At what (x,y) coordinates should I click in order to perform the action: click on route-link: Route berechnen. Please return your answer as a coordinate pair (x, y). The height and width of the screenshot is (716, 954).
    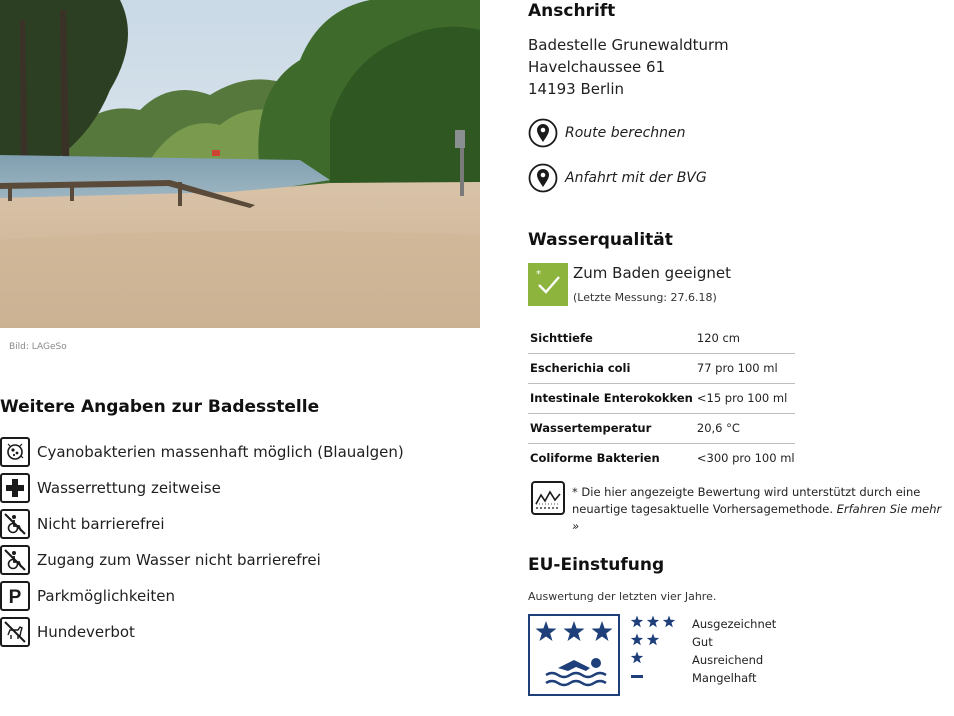
    Looking at the image, I should click on (625, 133).